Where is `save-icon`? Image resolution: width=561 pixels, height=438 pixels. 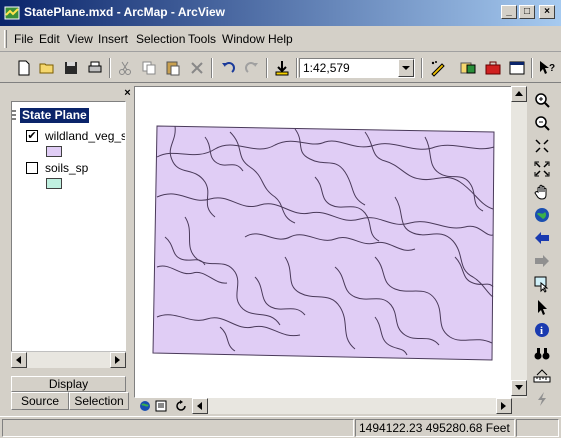 save-icon is located at coordinates (71, 68).